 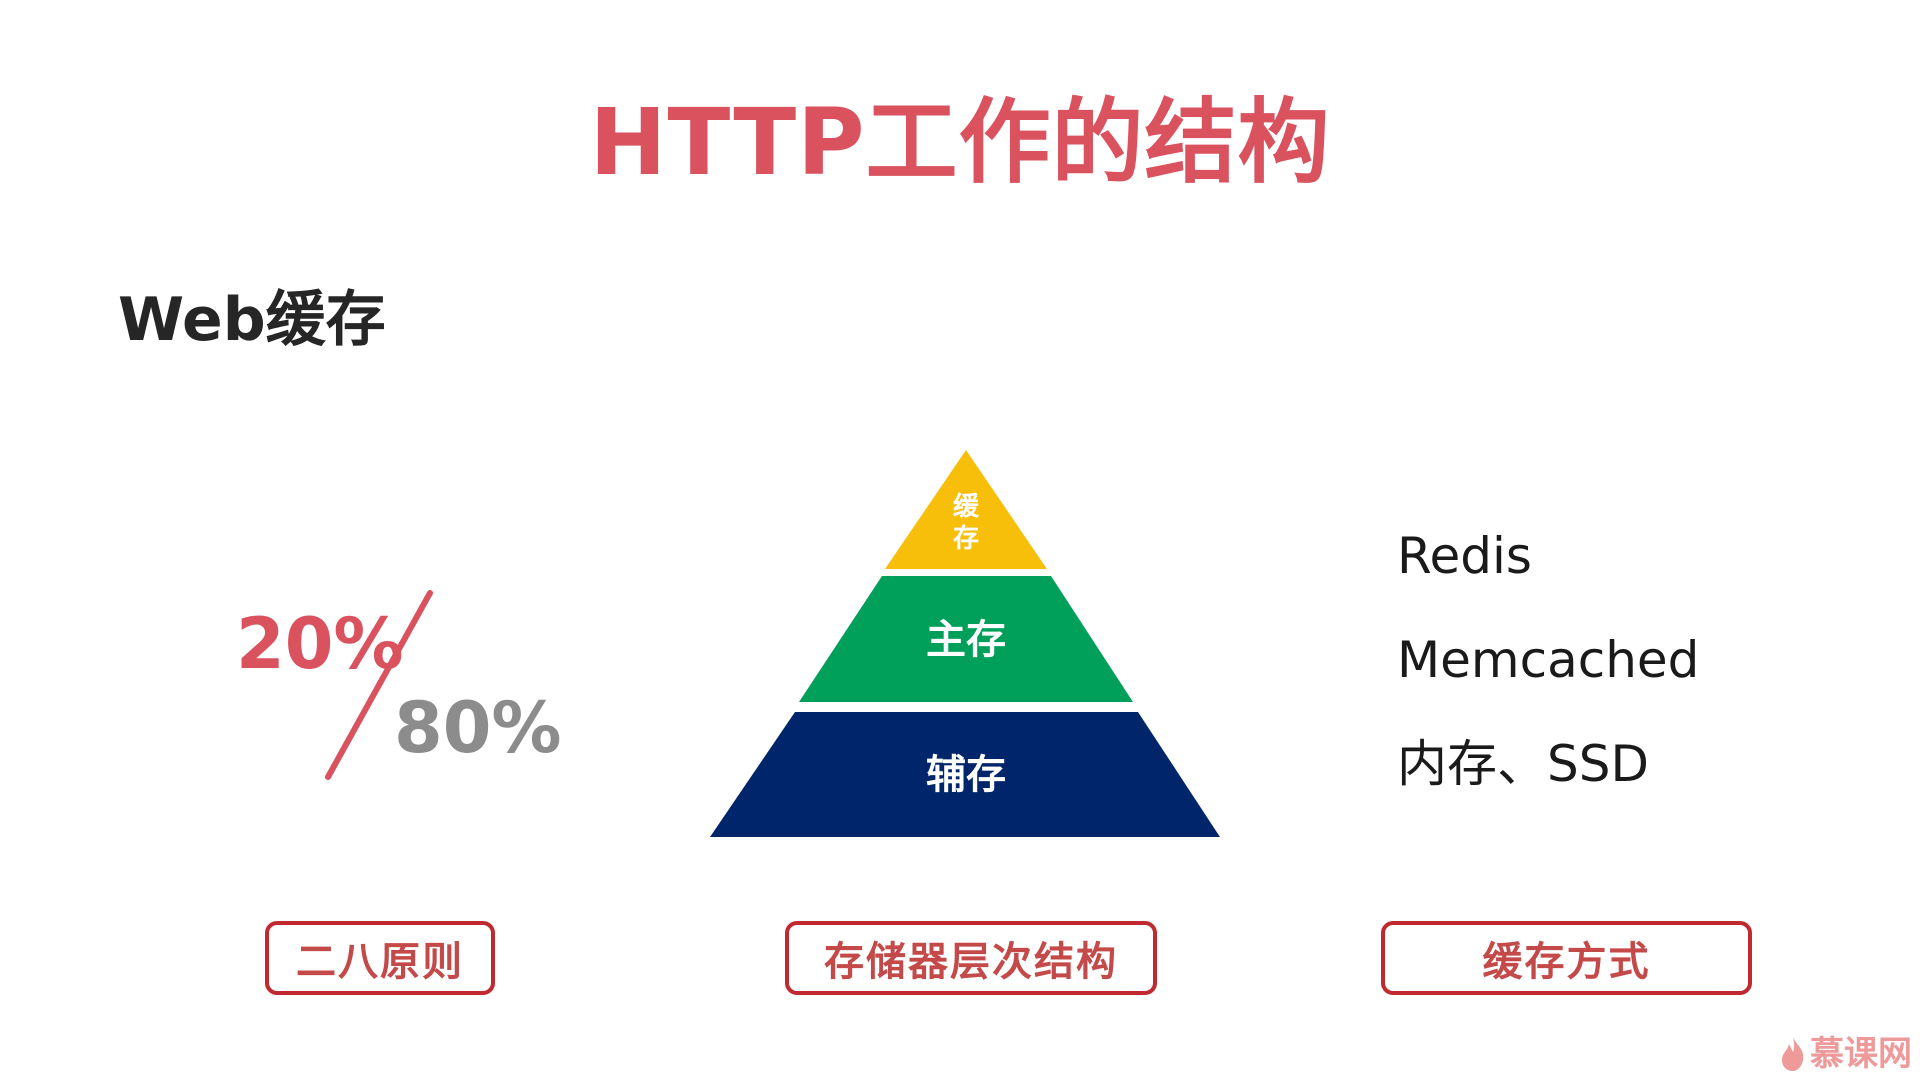 What do you see at coordinates (971, 958) in the screenshot?
I see `label-storage-hierarchy: 存储器层次结构` at bounding box center [971, 958].